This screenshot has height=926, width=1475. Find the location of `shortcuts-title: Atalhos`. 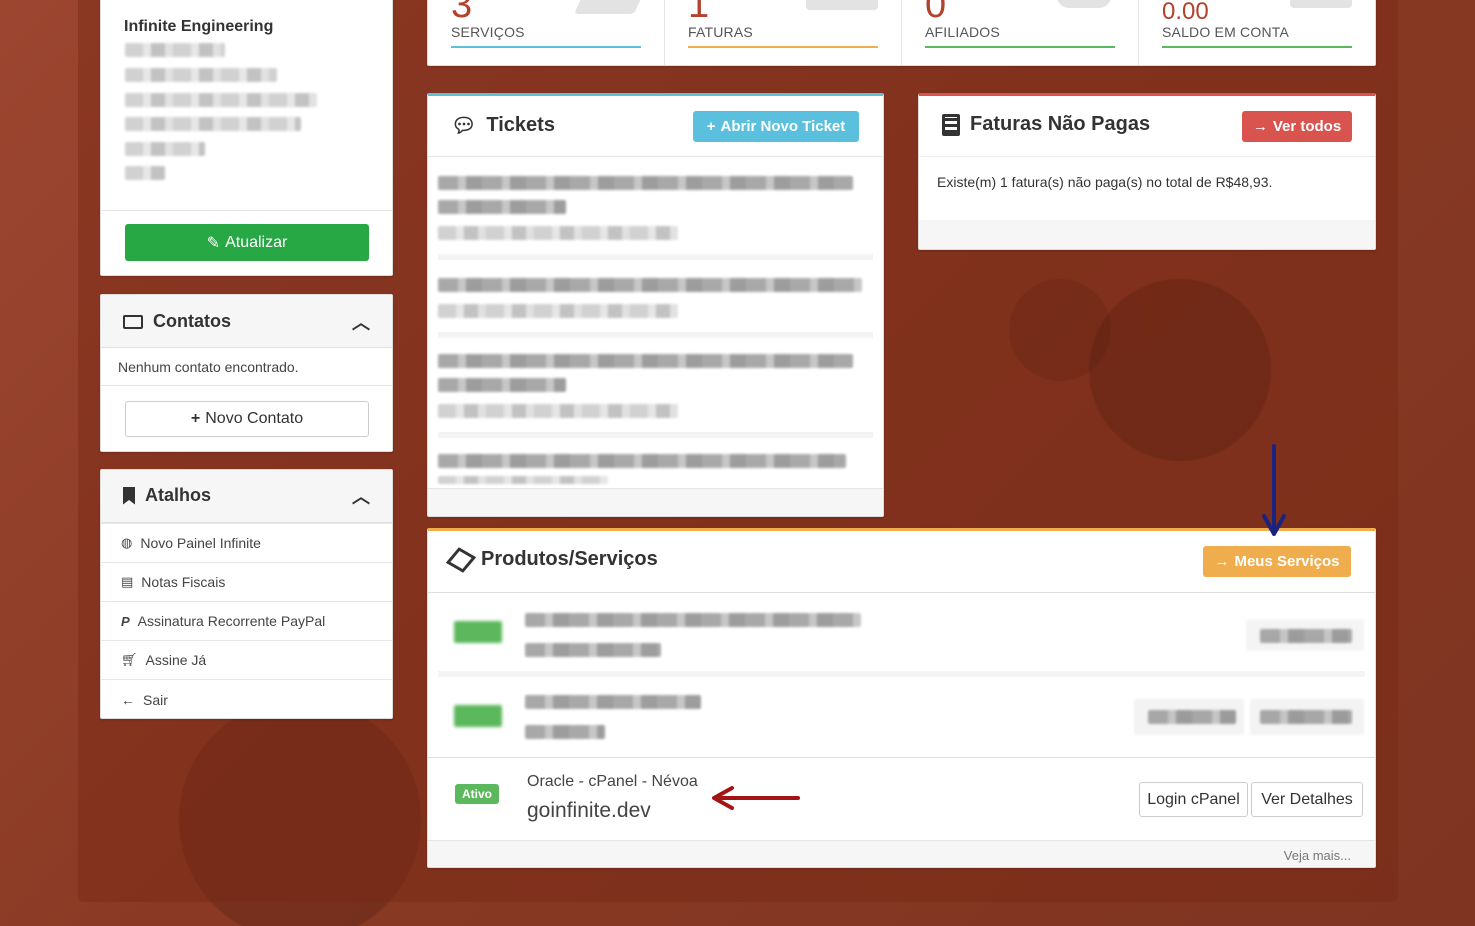

shortcuts-title: Atalhos is located at coordinates (167, 495).